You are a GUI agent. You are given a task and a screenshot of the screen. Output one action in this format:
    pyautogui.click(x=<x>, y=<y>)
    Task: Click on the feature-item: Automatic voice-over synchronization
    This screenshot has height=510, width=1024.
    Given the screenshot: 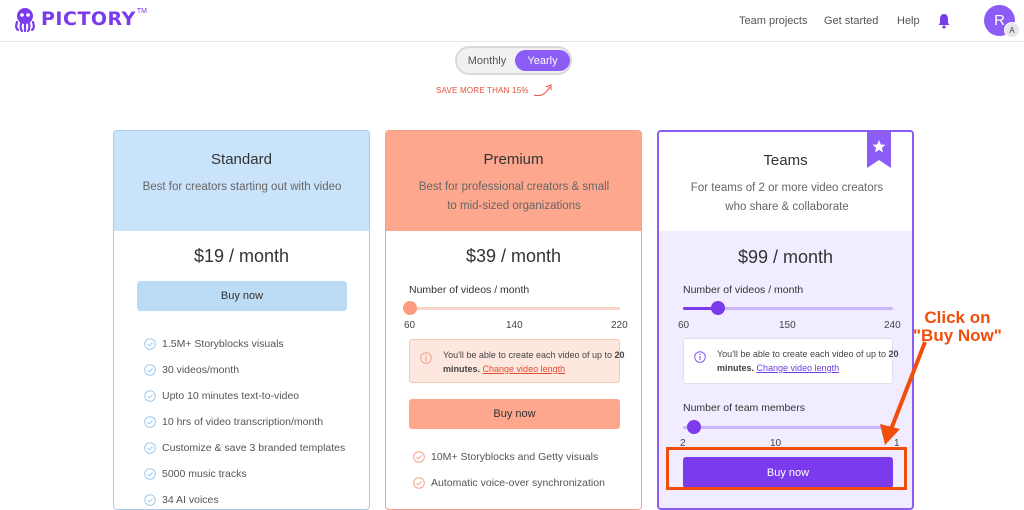 What is the action you would take?
    pyautogui.click(x=509, y=483)
    